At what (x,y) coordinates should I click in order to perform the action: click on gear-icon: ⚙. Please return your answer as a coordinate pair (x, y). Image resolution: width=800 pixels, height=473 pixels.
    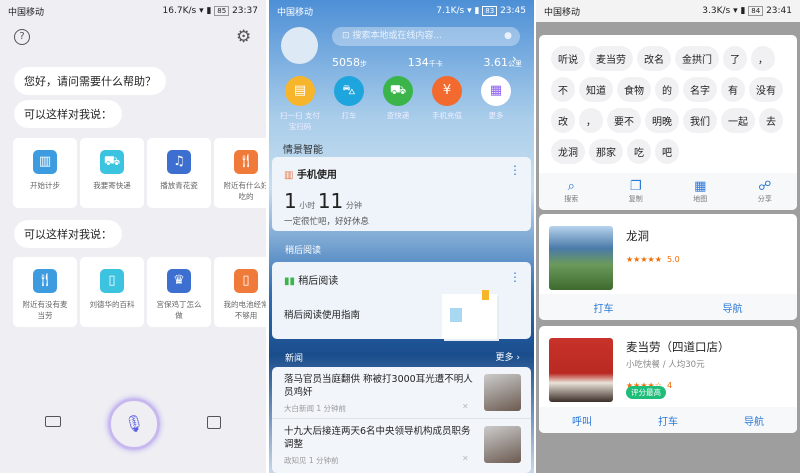
    Looking at the image, I should click on (243, 37).